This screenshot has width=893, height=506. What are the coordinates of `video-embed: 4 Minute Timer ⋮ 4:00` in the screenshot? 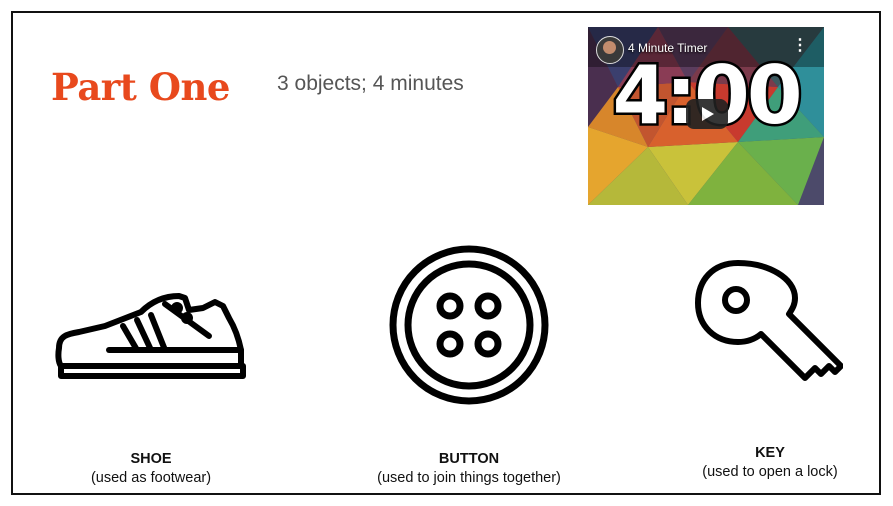 It's located at (706, 116).